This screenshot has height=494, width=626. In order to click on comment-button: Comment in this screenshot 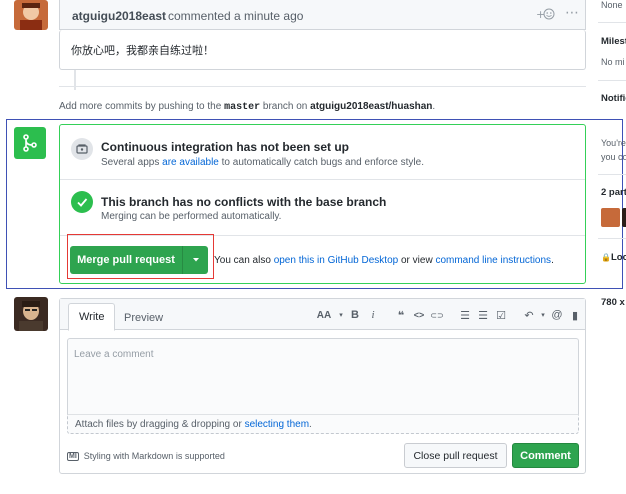, I will do `click(545, 455)`.